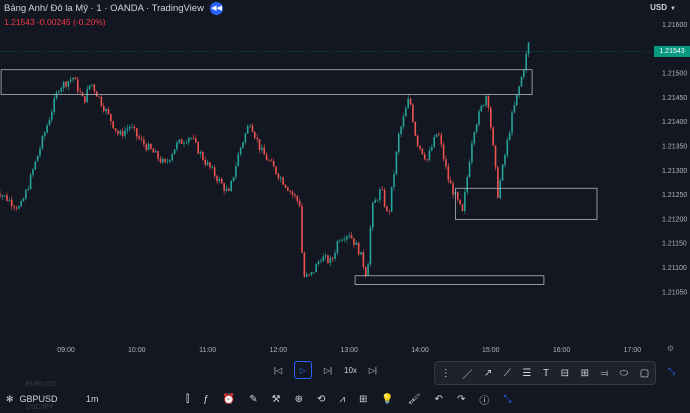 The height and width of the screenshot is (413, 690). I want to click on settings-icon: ⚙, so click(670, 348).